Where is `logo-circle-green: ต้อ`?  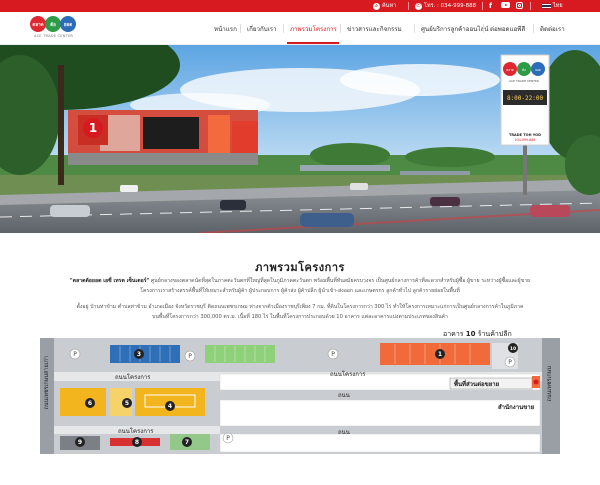
logo-circle-green: ต้อ is located at coordinates (53, 24).